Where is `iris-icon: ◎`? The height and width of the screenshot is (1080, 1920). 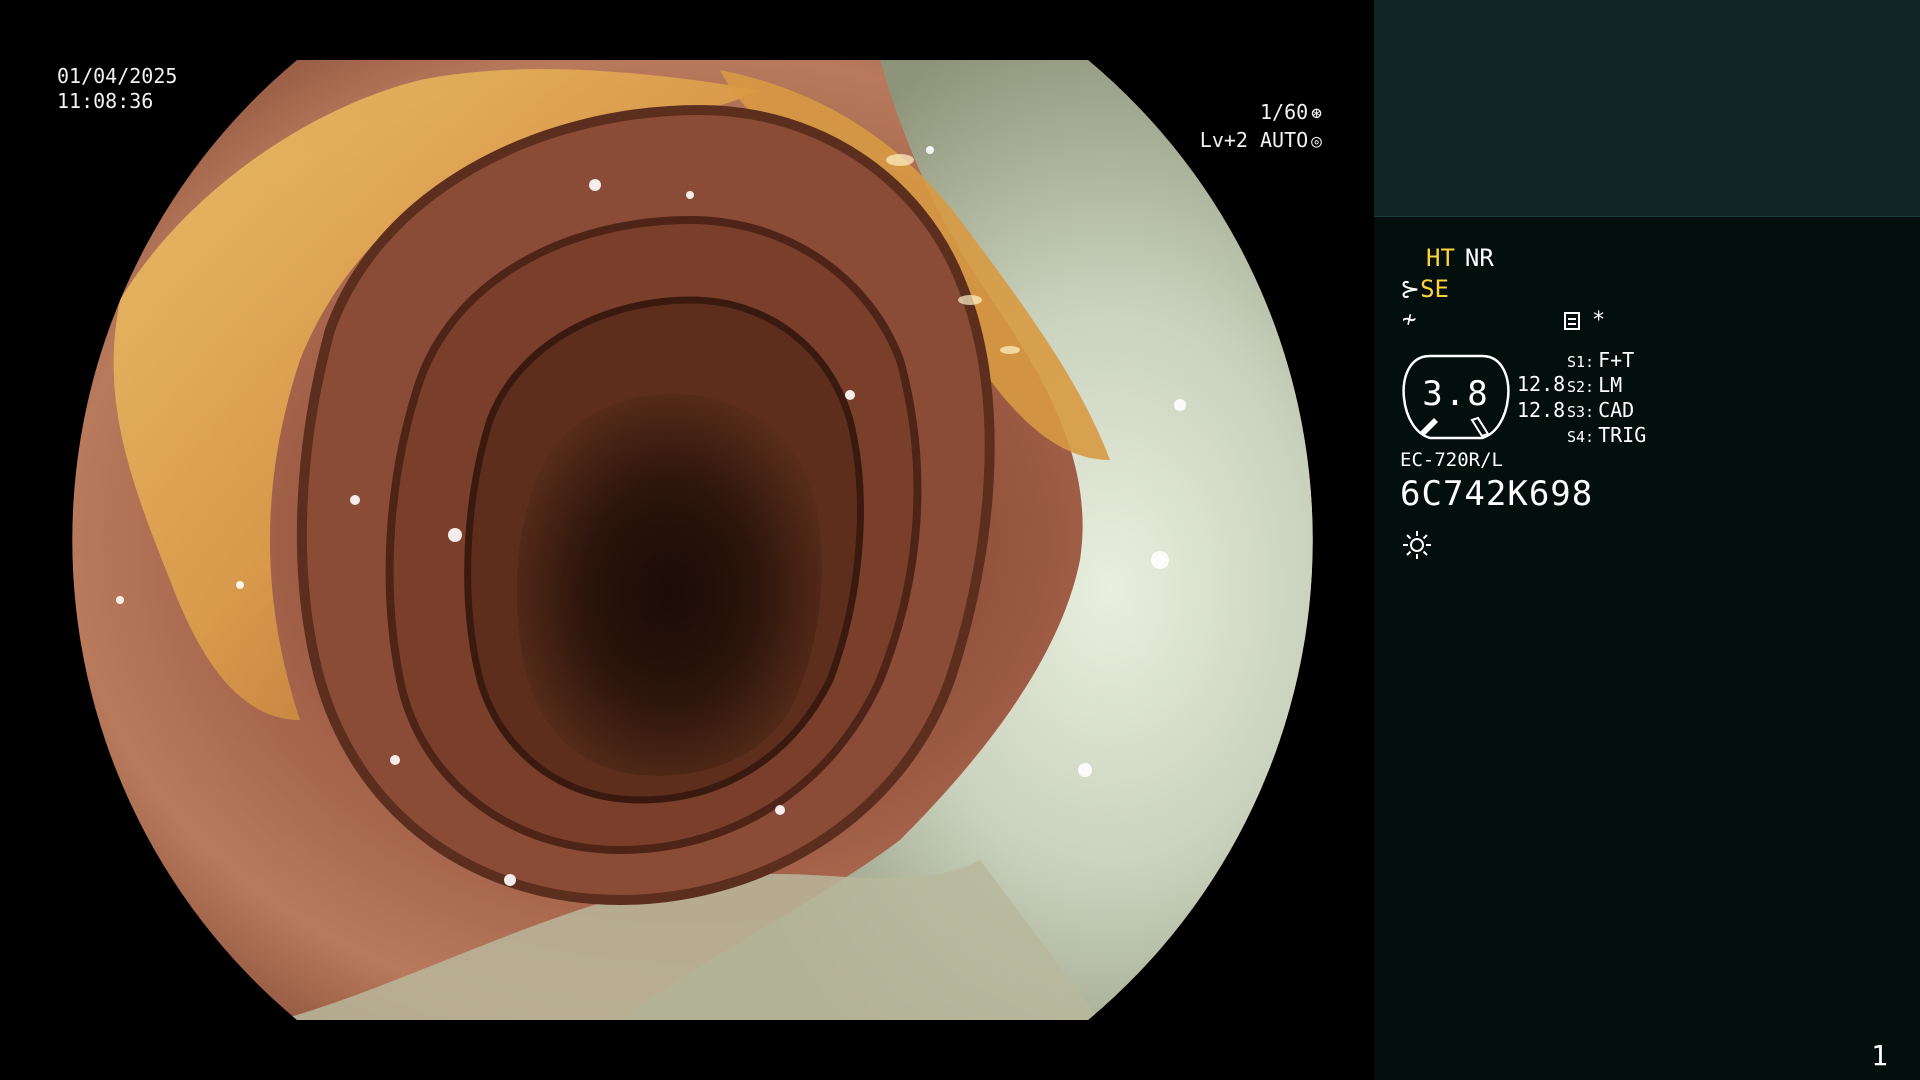 iris-icon: ◎ is located at coordinates (1316, 141).